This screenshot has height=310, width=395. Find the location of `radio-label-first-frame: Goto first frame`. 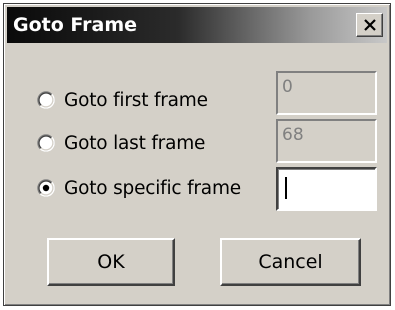

radio-label-first-frame: Goto first frame is located at coordinates (136, 100).